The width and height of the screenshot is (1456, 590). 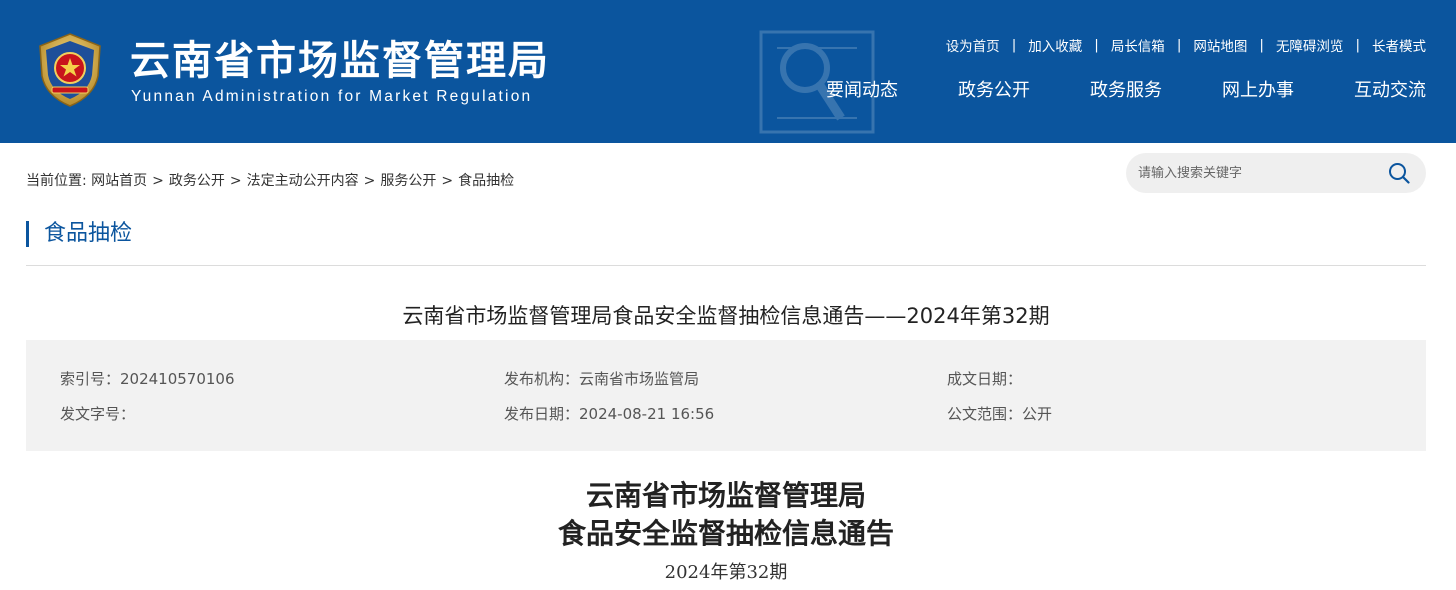 What do you see at coordinates (1138, 45) in the screenshot?
I see `top-link-director-mailbox: 局长信箱` at bounding box center [1138, 45].